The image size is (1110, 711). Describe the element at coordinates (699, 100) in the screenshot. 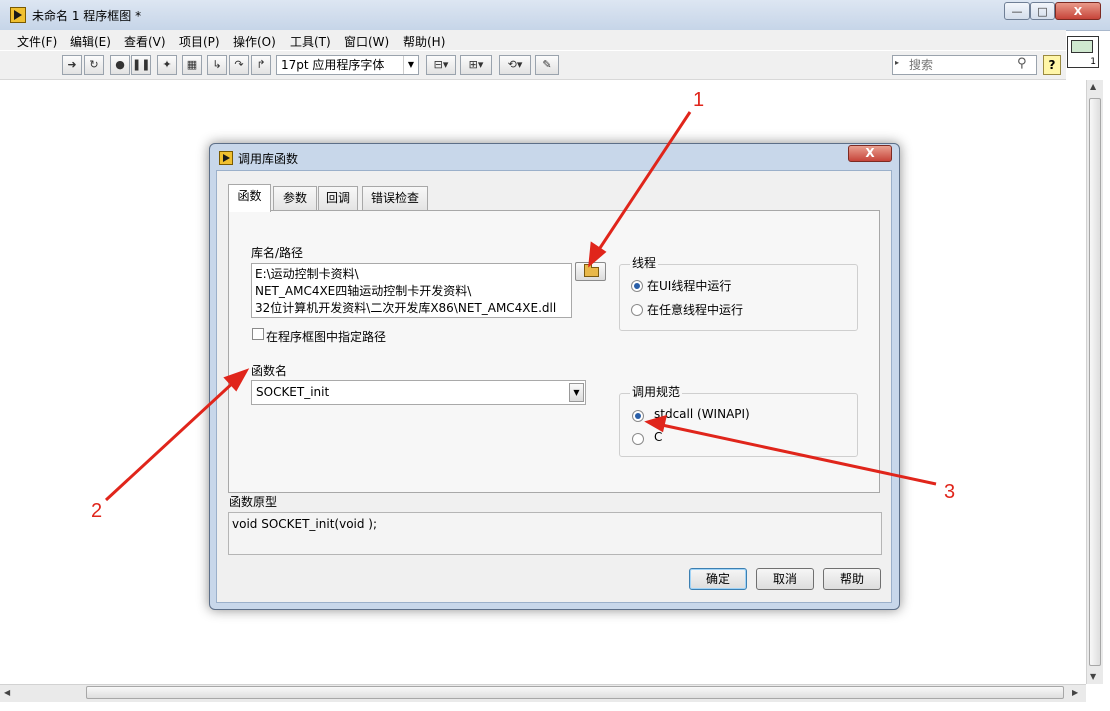

I see `annotation-1: 1` at that location.